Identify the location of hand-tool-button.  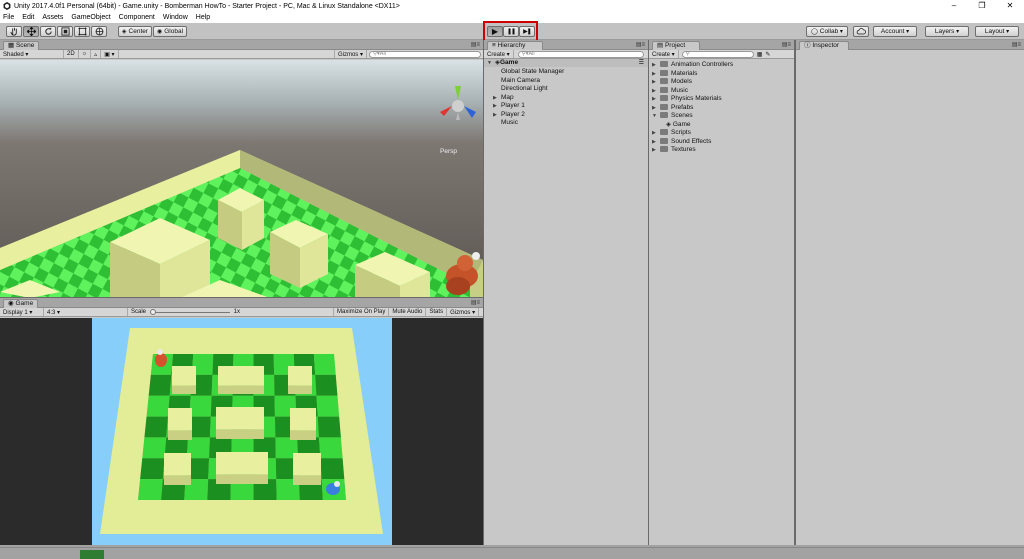
(14, 31).